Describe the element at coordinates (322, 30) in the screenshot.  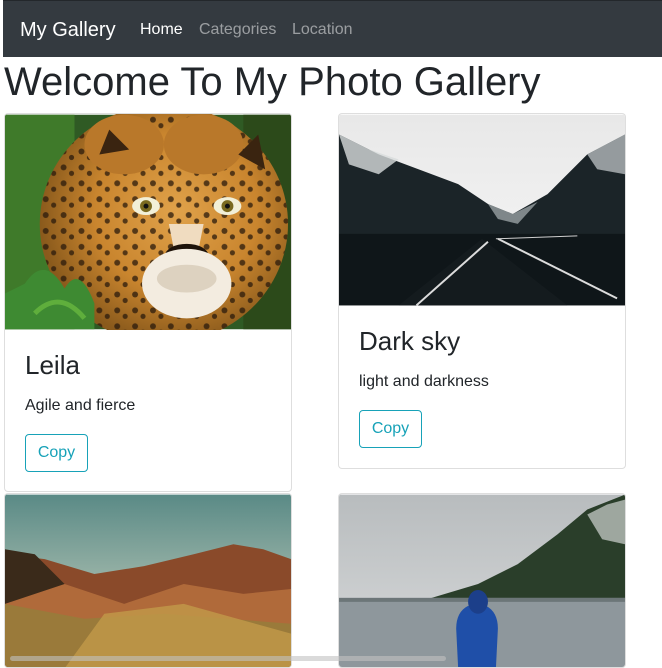
I see `nav-link-location: Location` at that location.